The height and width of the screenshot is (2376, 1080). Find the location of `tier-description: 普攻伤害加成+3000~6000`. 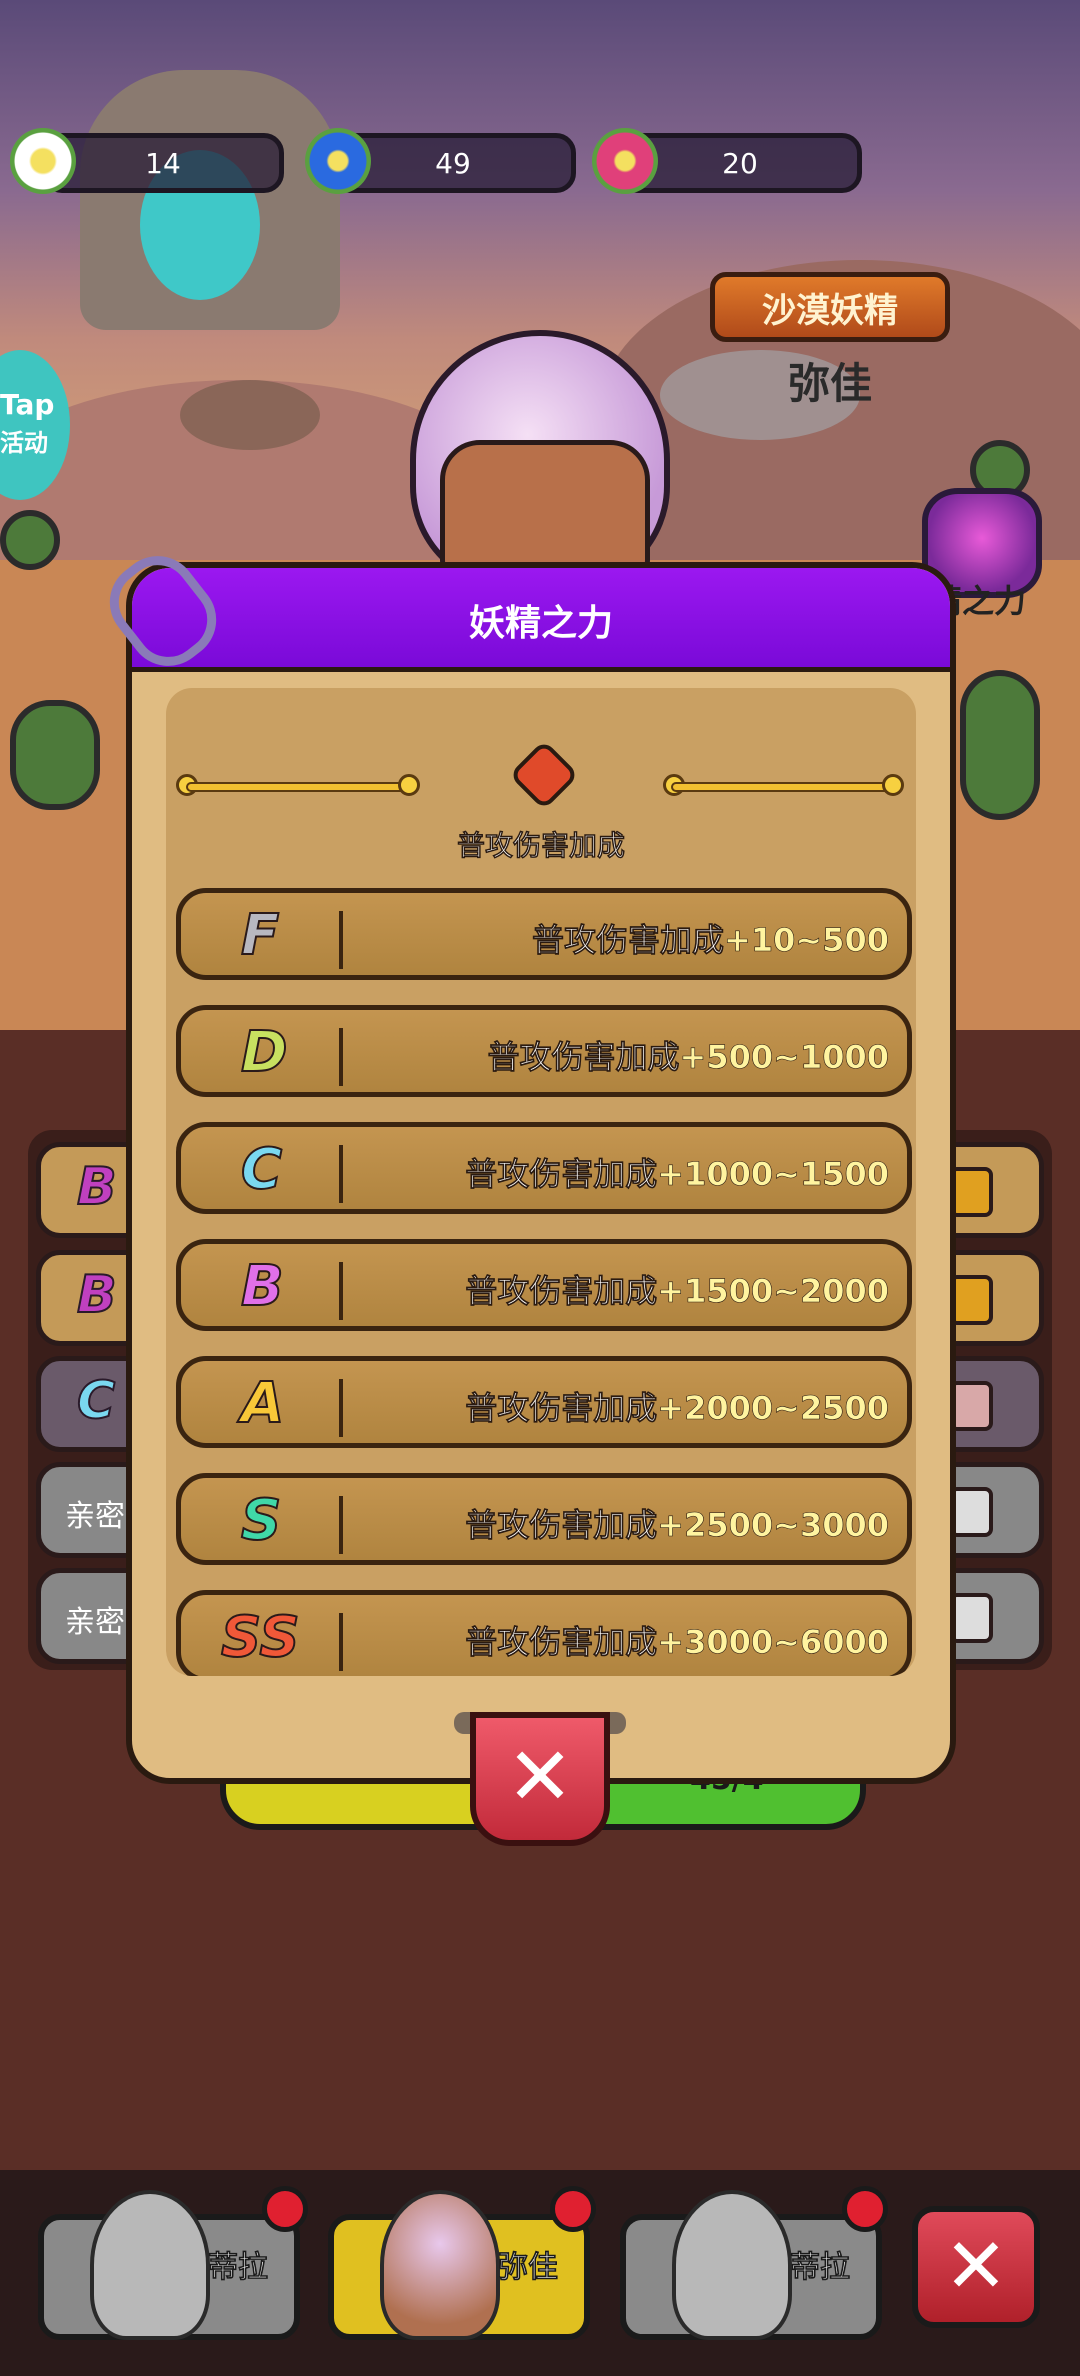

tier-description: 普攻伤害加成+3000~6000 is located at coordinates (677, 1640).